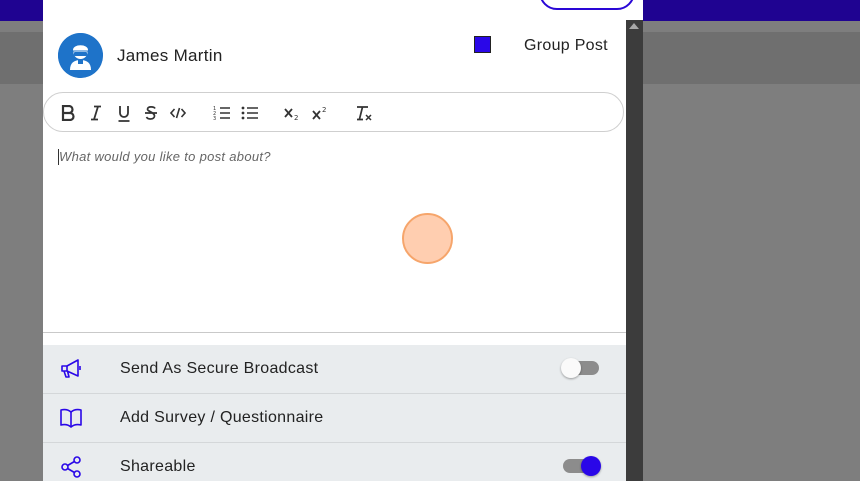 The height and width of the screenshot is (481, 860). What do you see at coordinates (427, 238) in the screenshot?
I see `click-indicator` at bounding box center [427, 238].